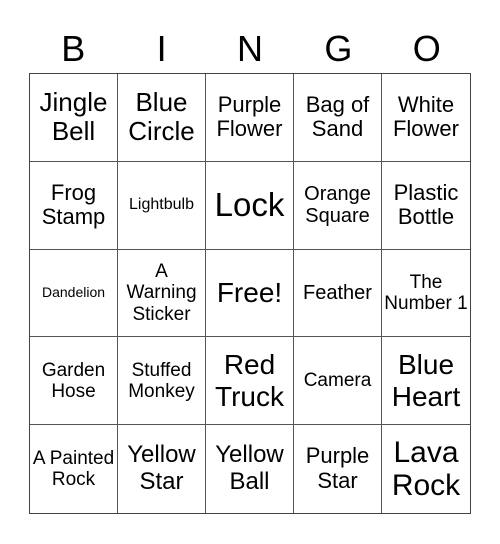  What do you see at coordinates (338, 381) in the screenshot?
I see `bingo-cell: Camera` at bounding box center [338, 381].